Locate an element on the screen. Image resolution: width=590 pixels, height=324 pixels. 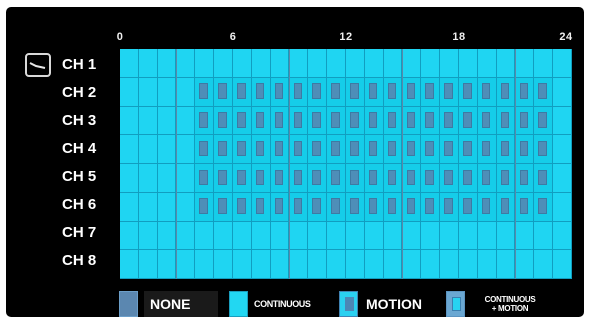
schedule-cell-ch1-h12 is located at coordinates (355, 63).